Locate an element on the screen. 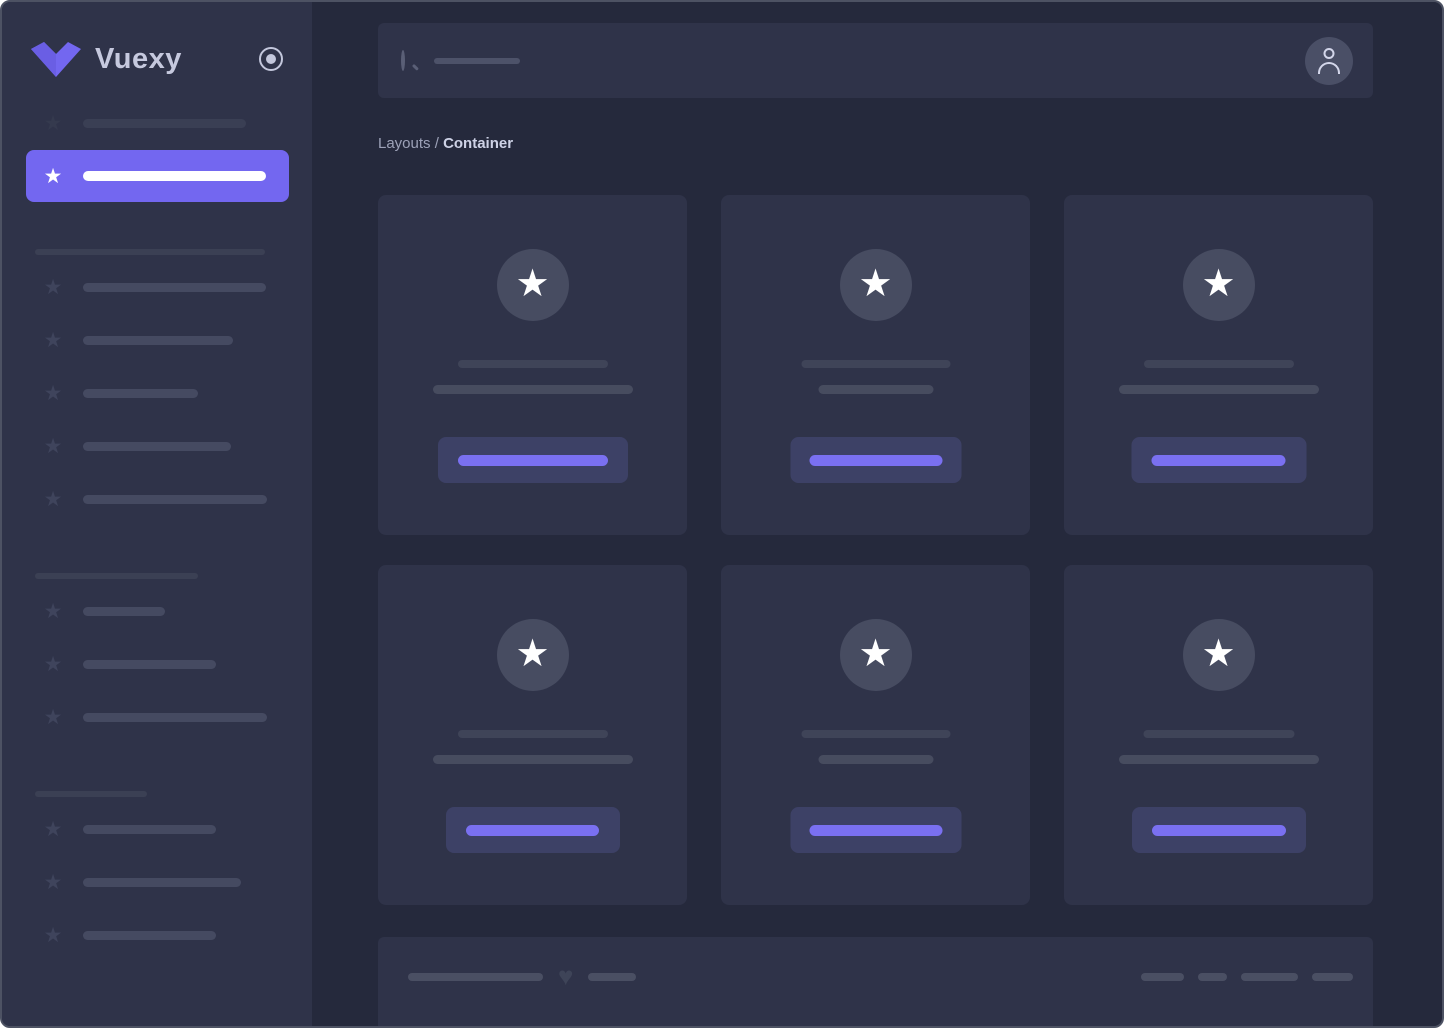  pin-toggle-dot is located at coordinates (271, 59).